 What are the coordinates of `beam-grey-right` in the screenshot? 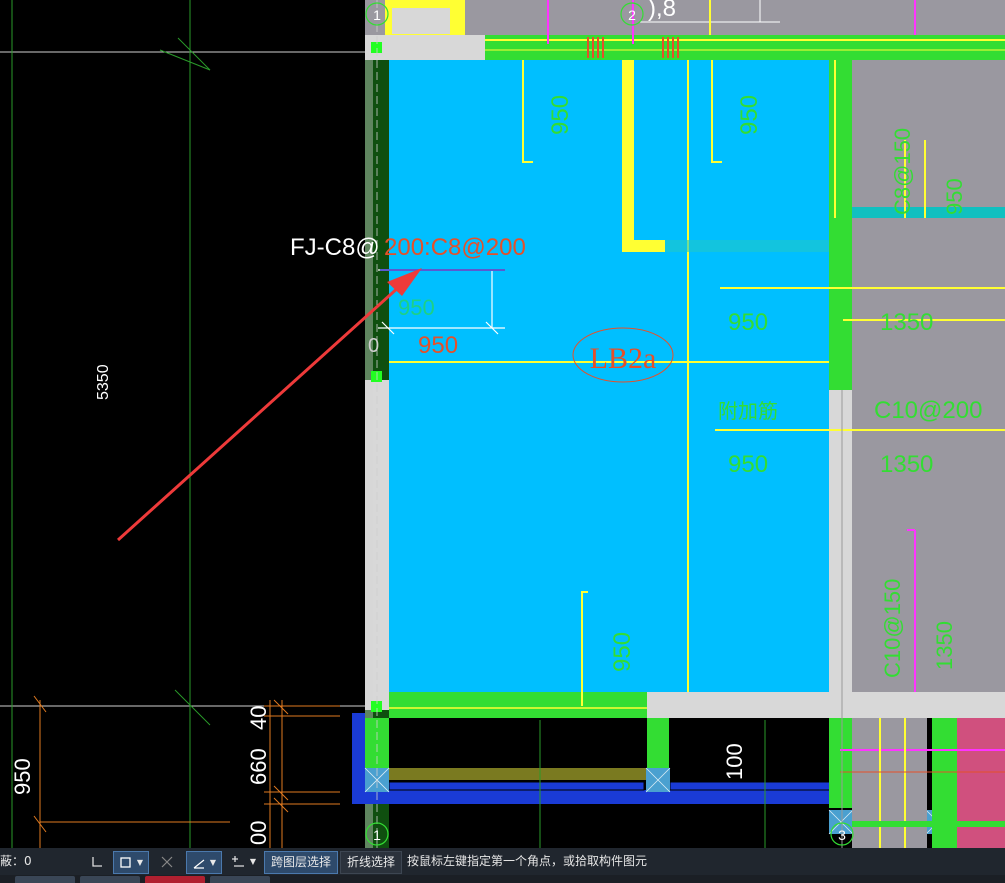 It's located at (840, 555).